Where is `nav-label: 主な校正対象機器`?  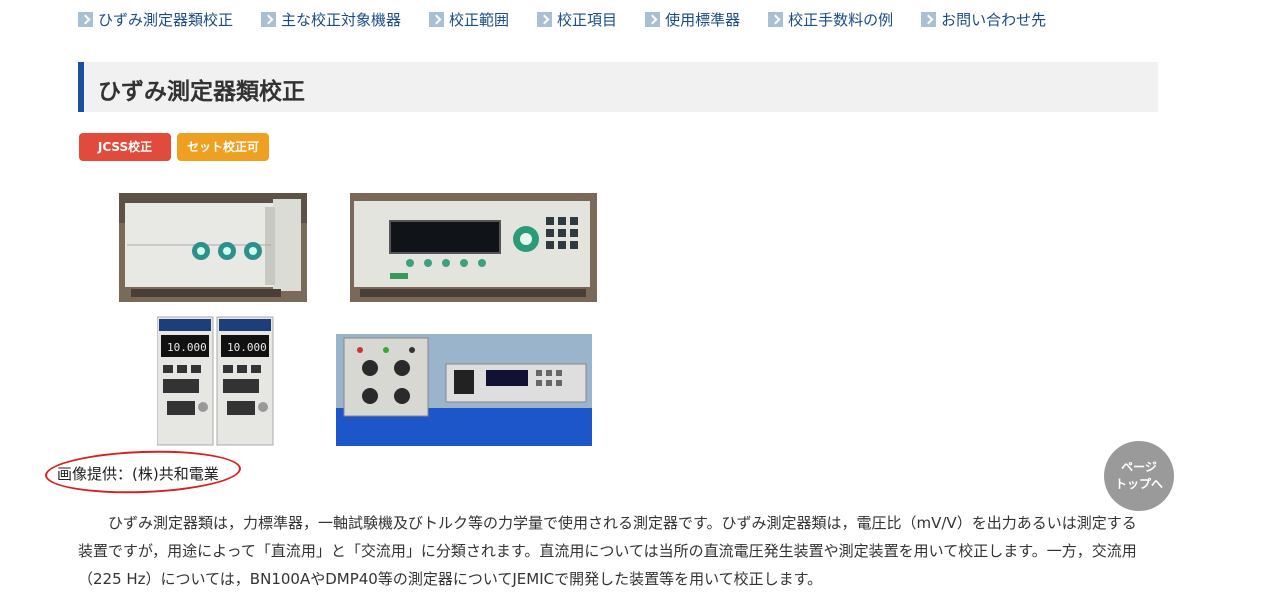
nav-label: 主な校正対象機器 is located at coordinates (341, 20).